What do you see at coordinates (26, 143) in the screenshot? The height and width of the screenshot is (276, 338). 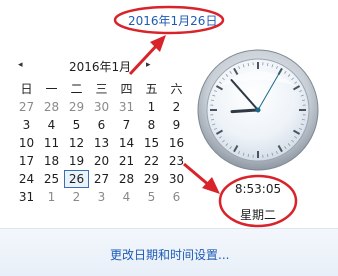 I see `calendar-day: 10` at bounding box center [26, 143].